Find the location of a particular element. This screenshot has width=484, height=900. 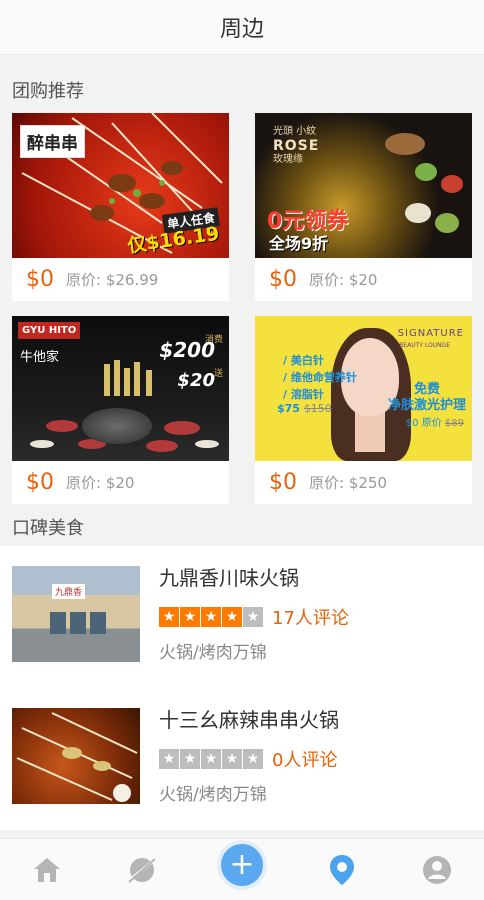

deal-brand-cn: 牛他家 is located at coordinates (40, 357).